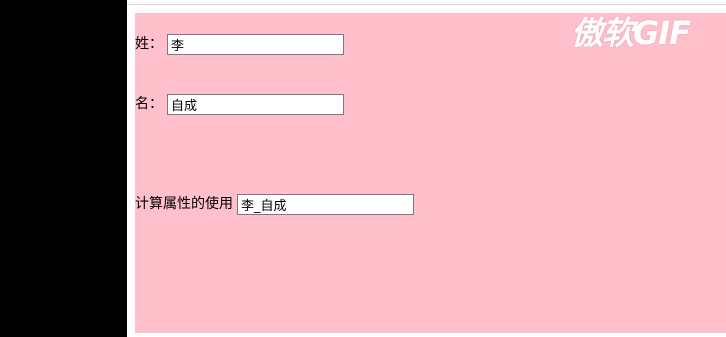  I want to click on first-name-row: 名 ：, so click(239, 104).